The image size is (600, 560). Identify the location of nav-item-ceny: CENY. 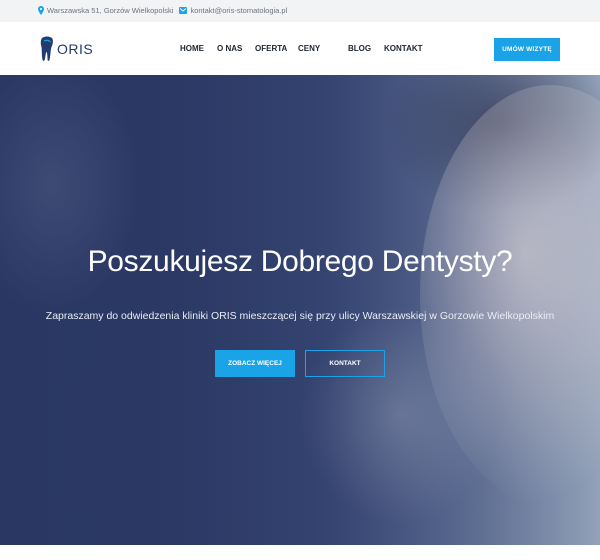
(309, 48).